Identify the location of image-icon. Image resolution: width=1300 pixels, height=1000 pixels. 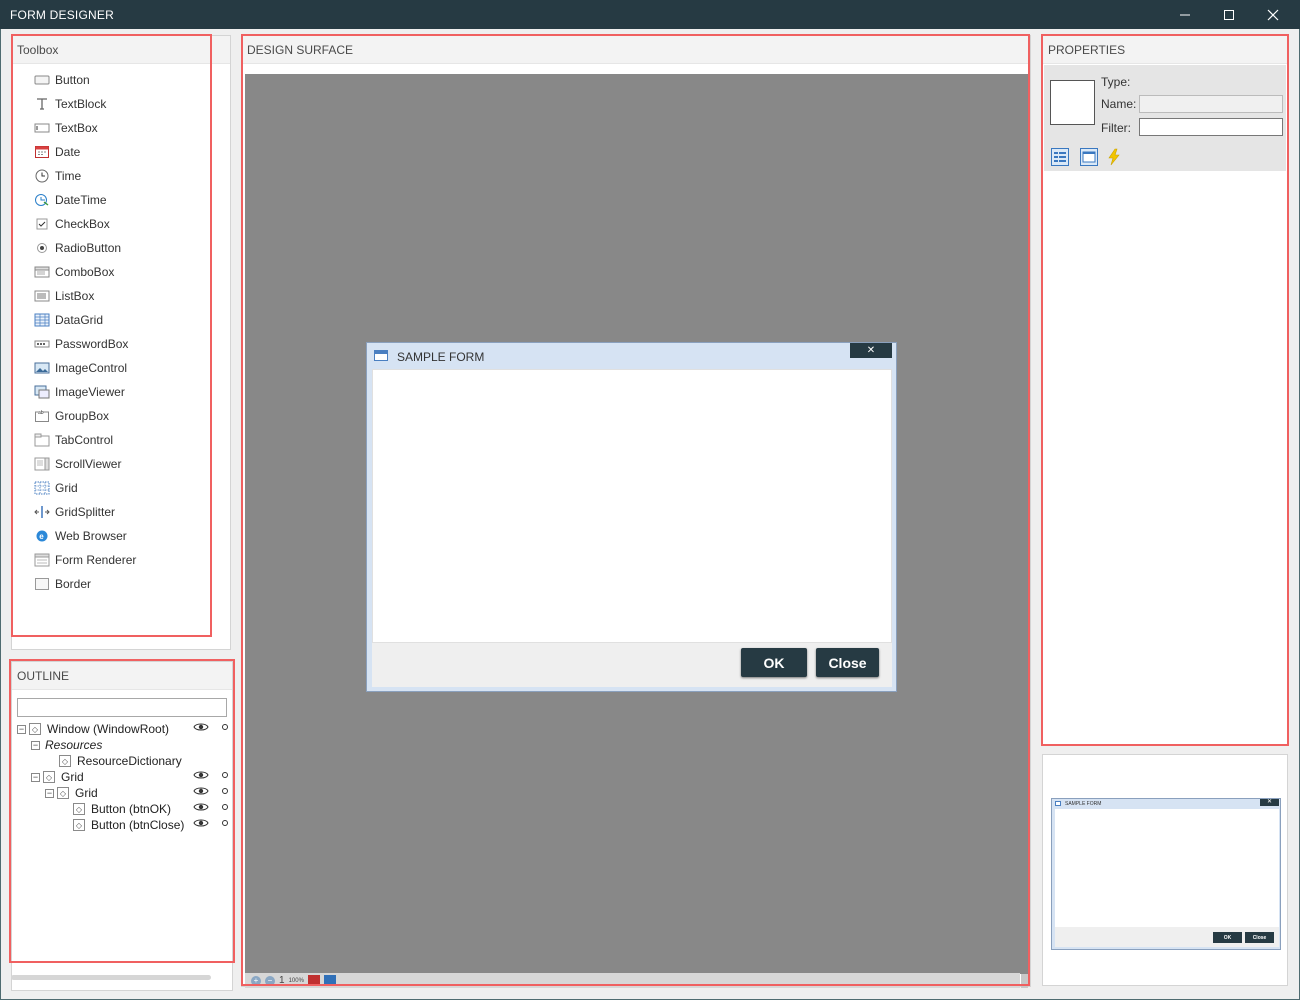
(42, 368).